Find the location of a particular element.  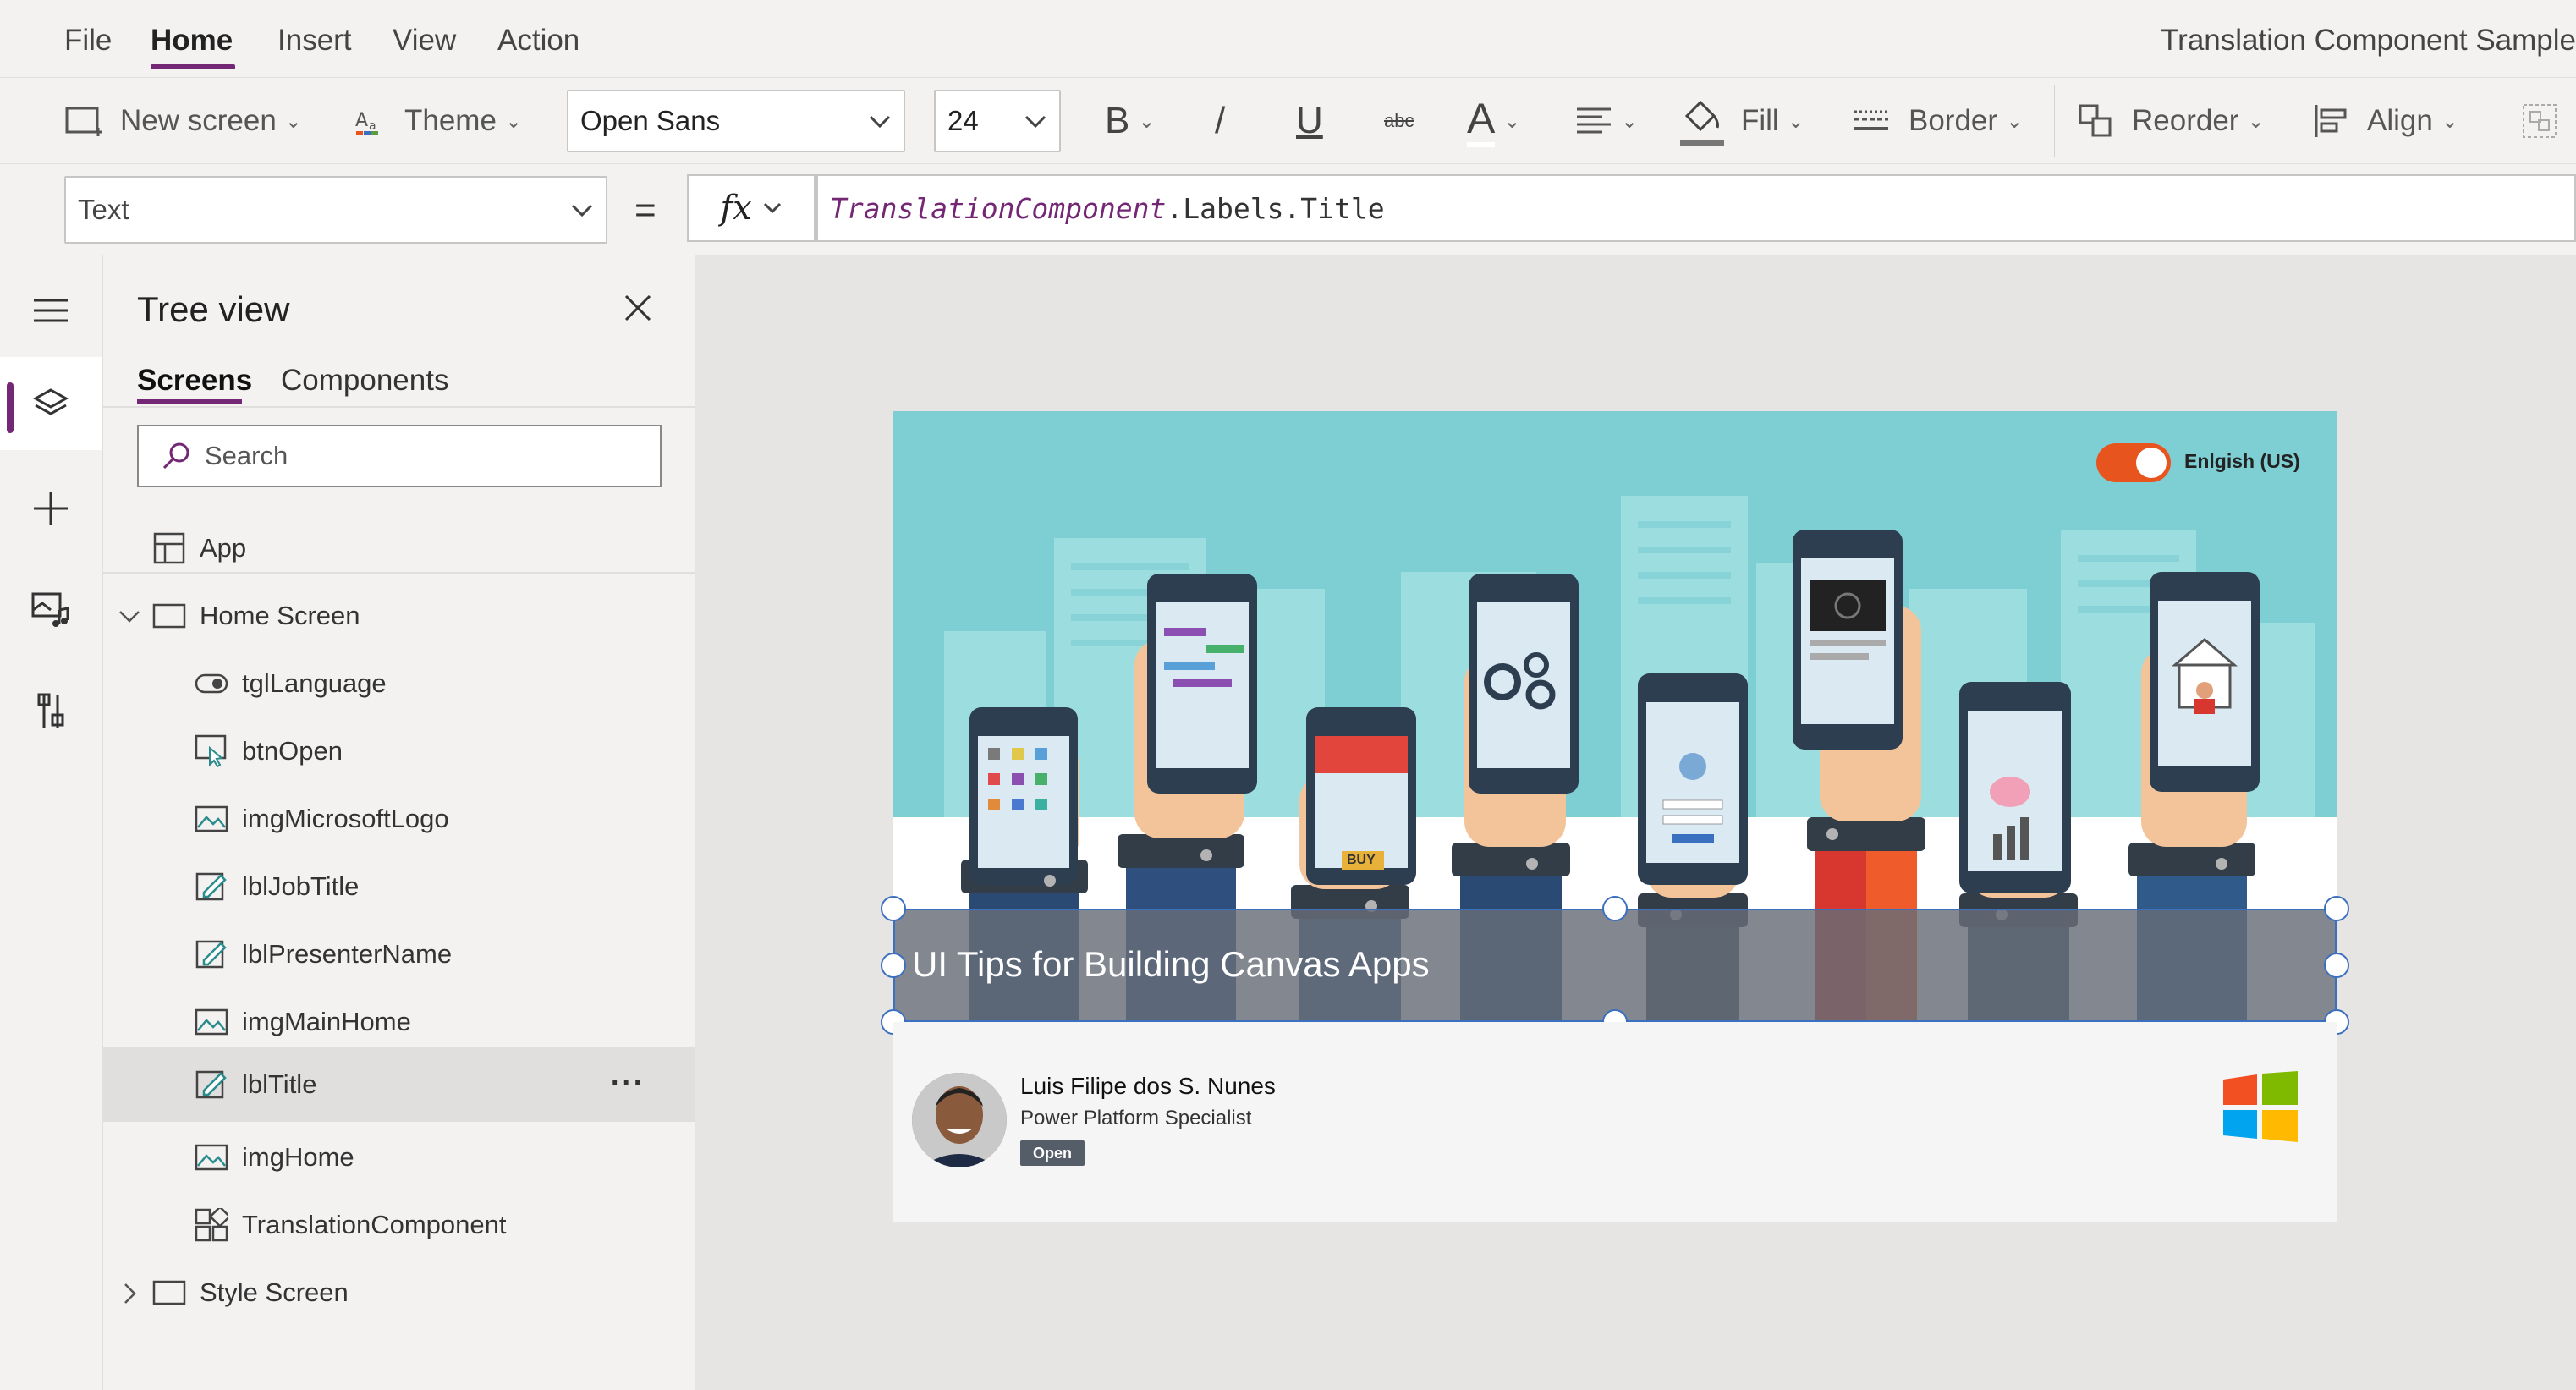

menu-home: Home is located at coordinates (192, 41).